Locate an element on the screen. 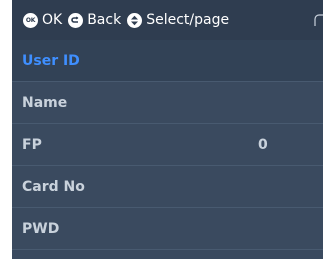 The image size is (323, 259). hint-ok-label: OK is located at coordinates (52, 20).